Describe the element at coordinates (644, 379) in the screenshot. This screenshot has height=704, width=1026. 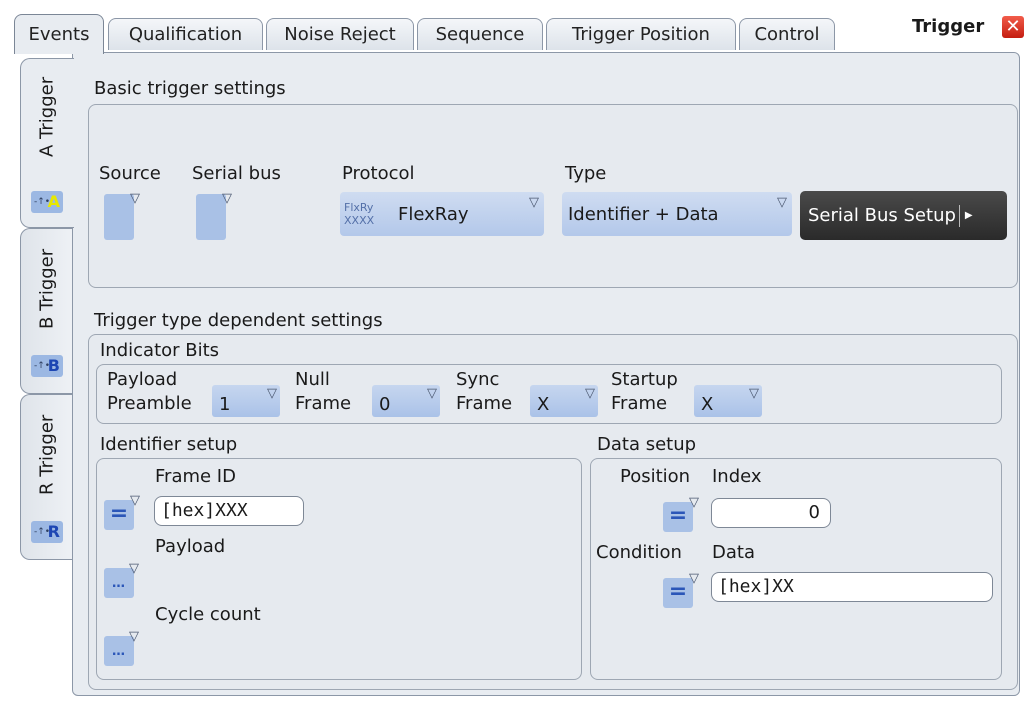
I see `startup-frame-line1: Startup` at that location.